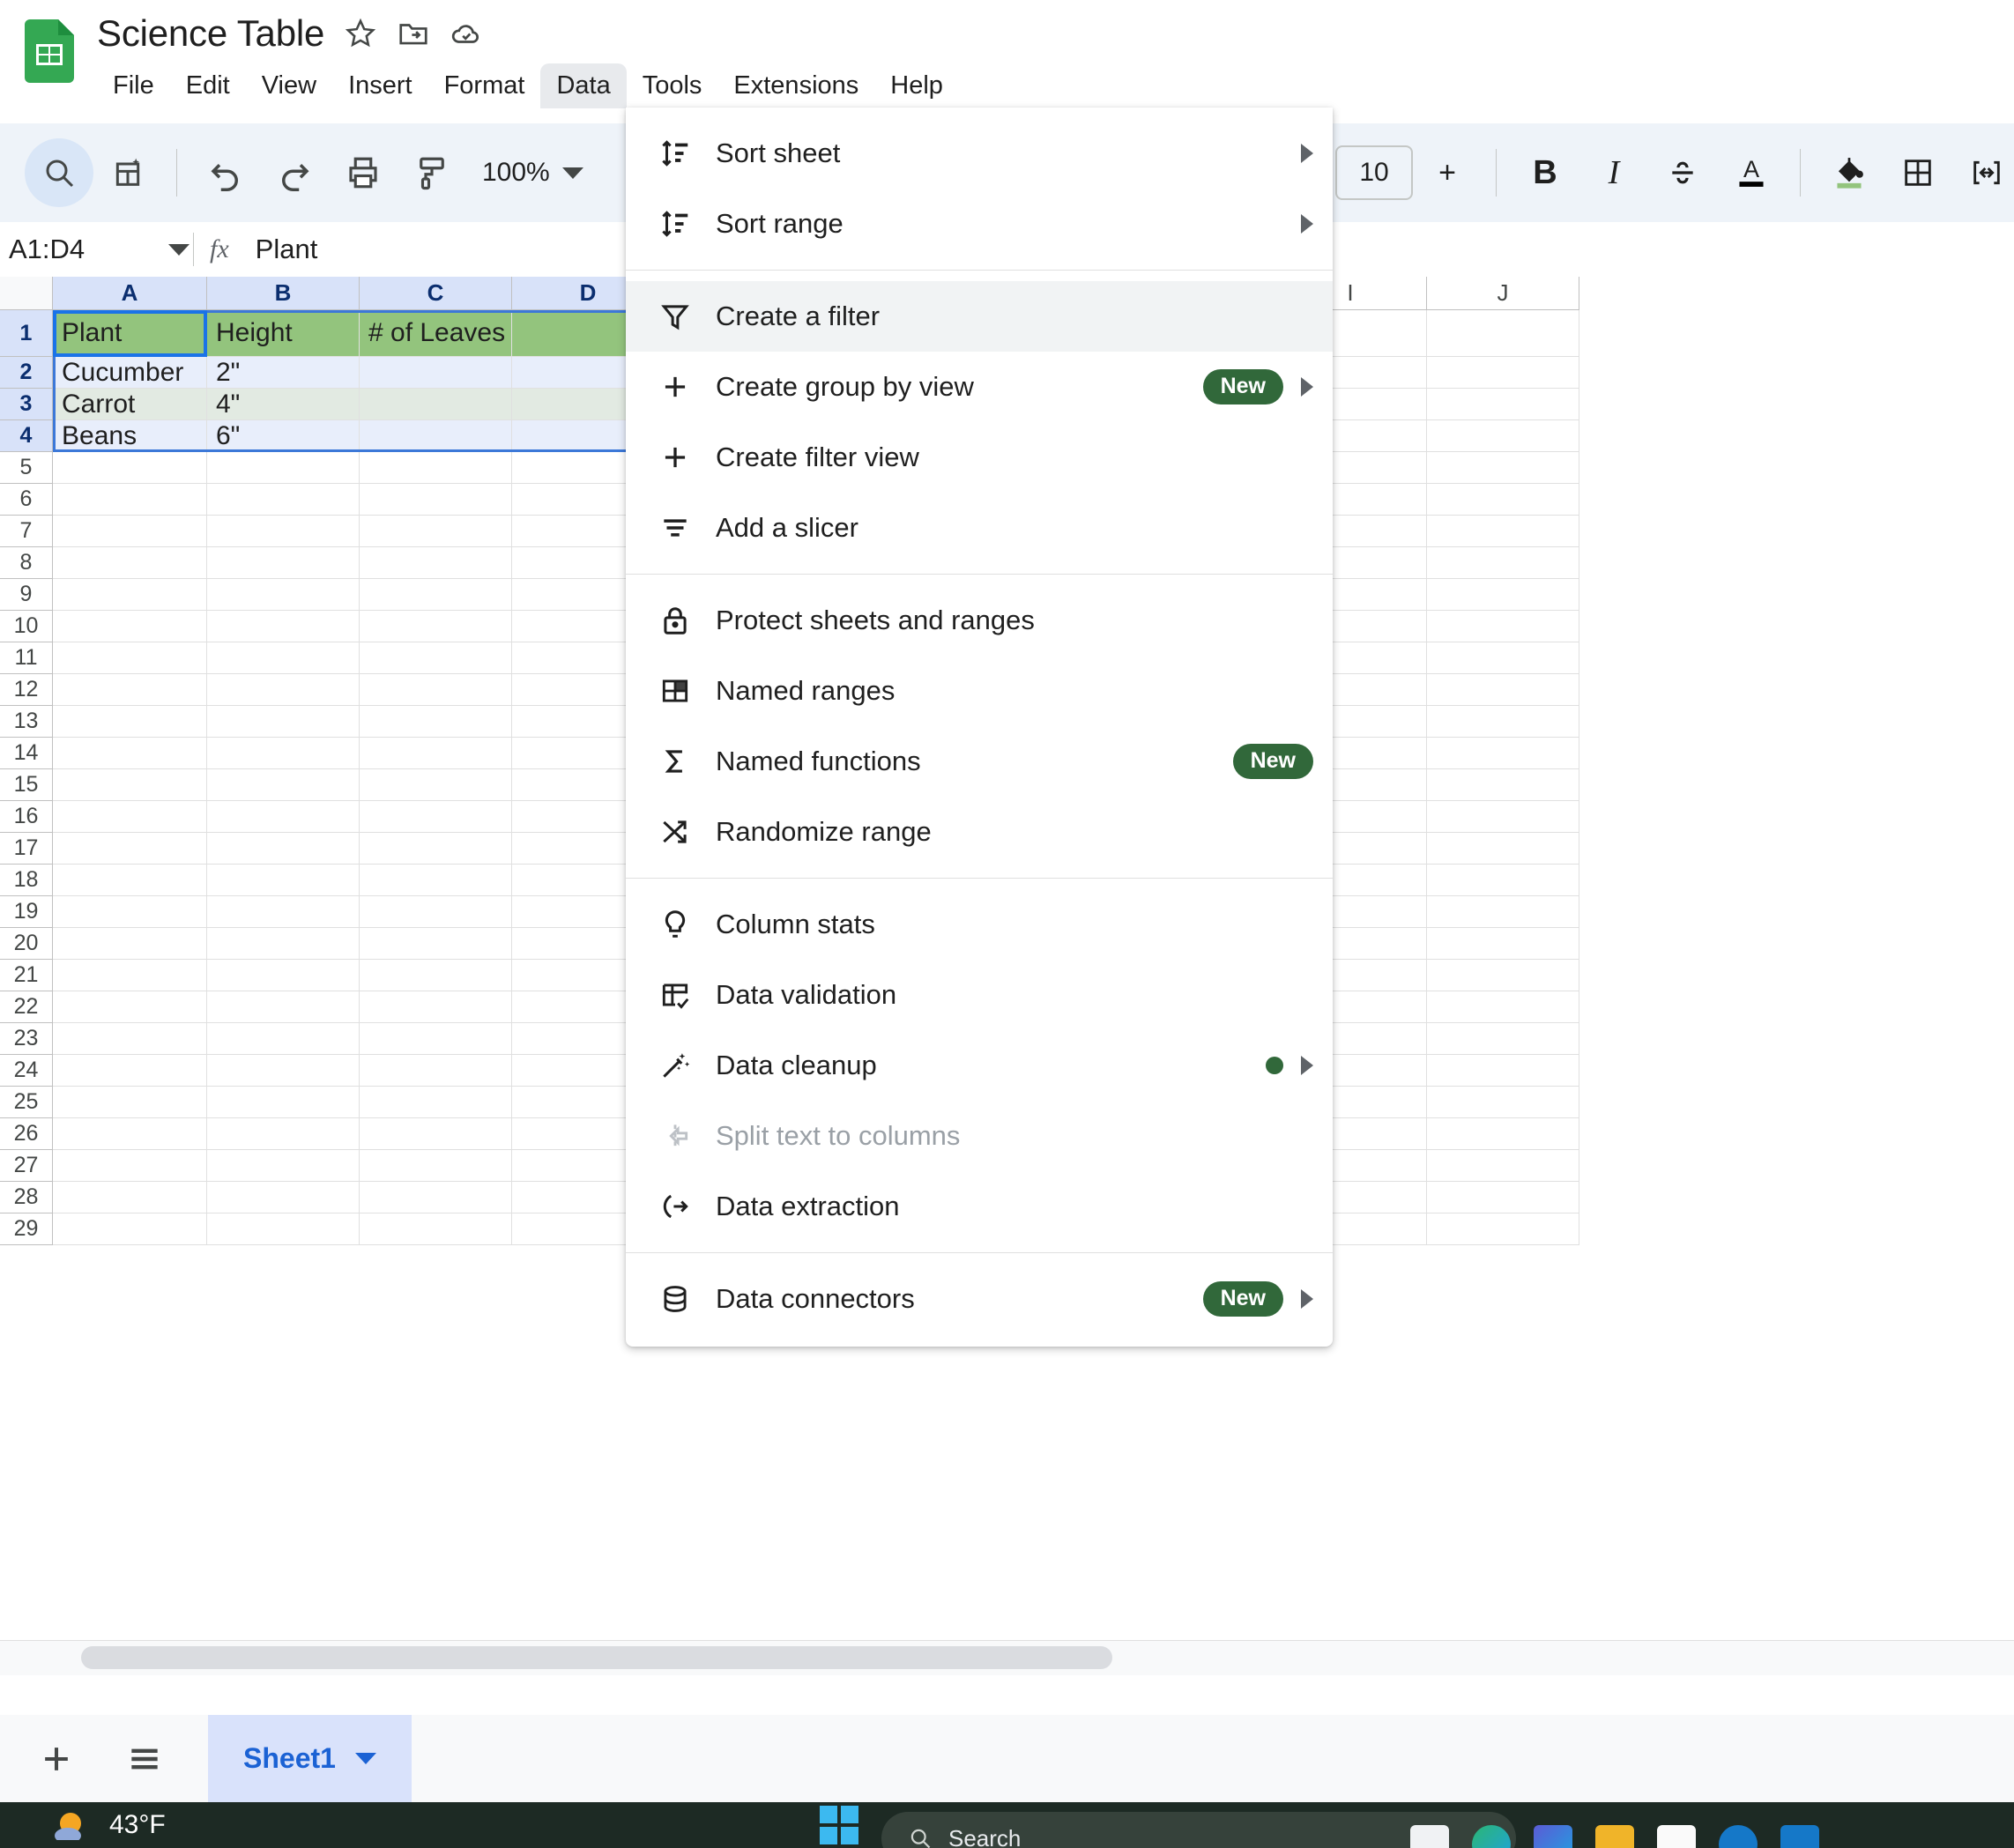 Image resolution: width=2014 pixels, height=1848 pixels. I want to click on font-size-input: 10, so click(1374, 172).